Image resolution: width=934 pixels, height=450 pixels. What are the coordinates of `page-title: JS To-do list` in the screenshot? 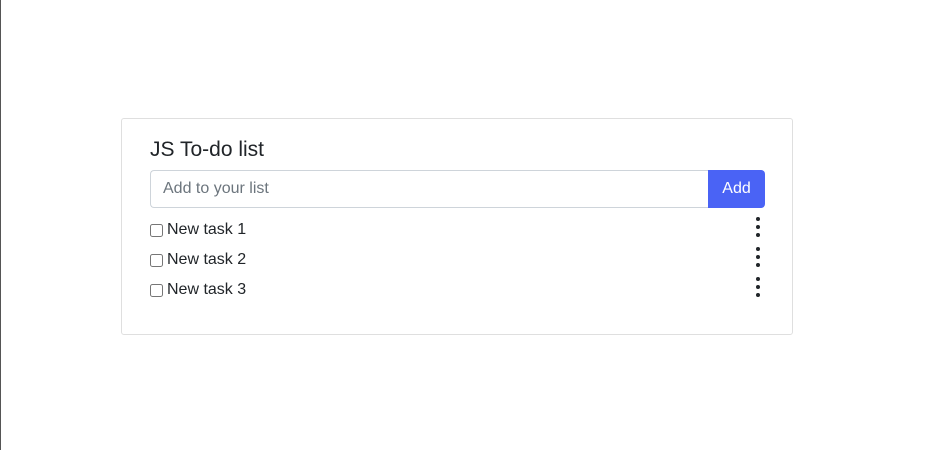 It's located at (207, 149).